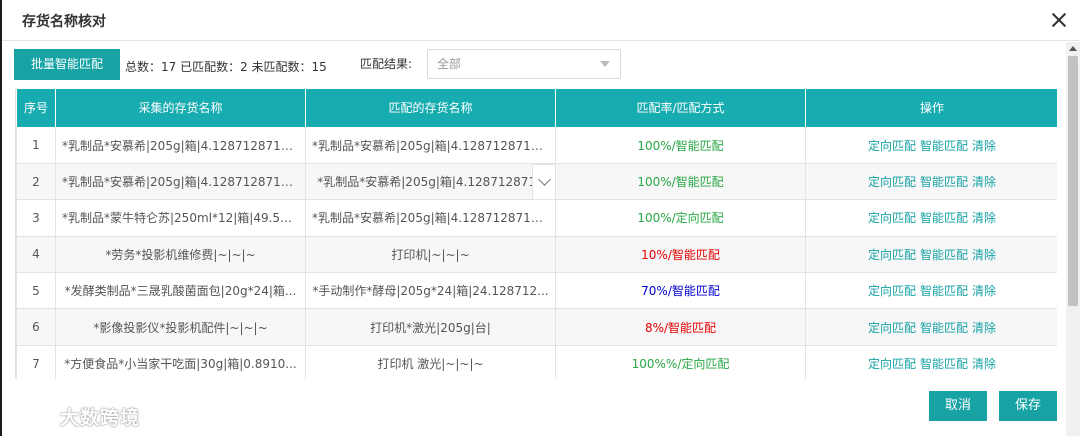 This screenshot has height=436, width=1080. I want to click on matched-name: 打印机 激光|~|~|~, so click(430, 361).